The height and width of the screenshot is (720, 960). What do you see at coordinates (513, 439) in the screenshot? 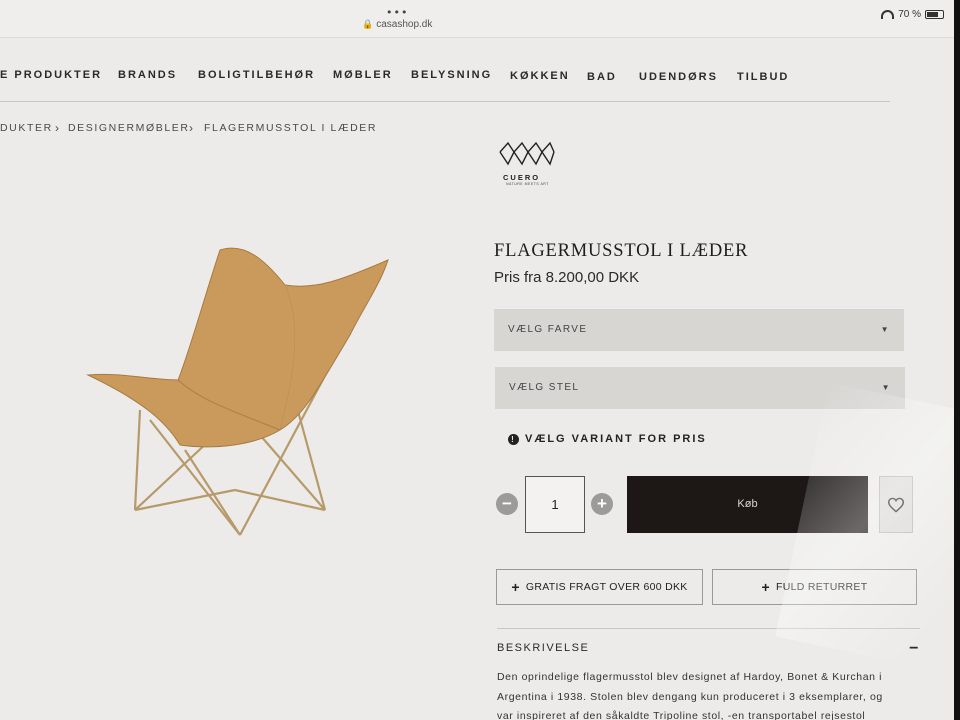
I see `alert-icon: !` at bounding box center [513, 439].